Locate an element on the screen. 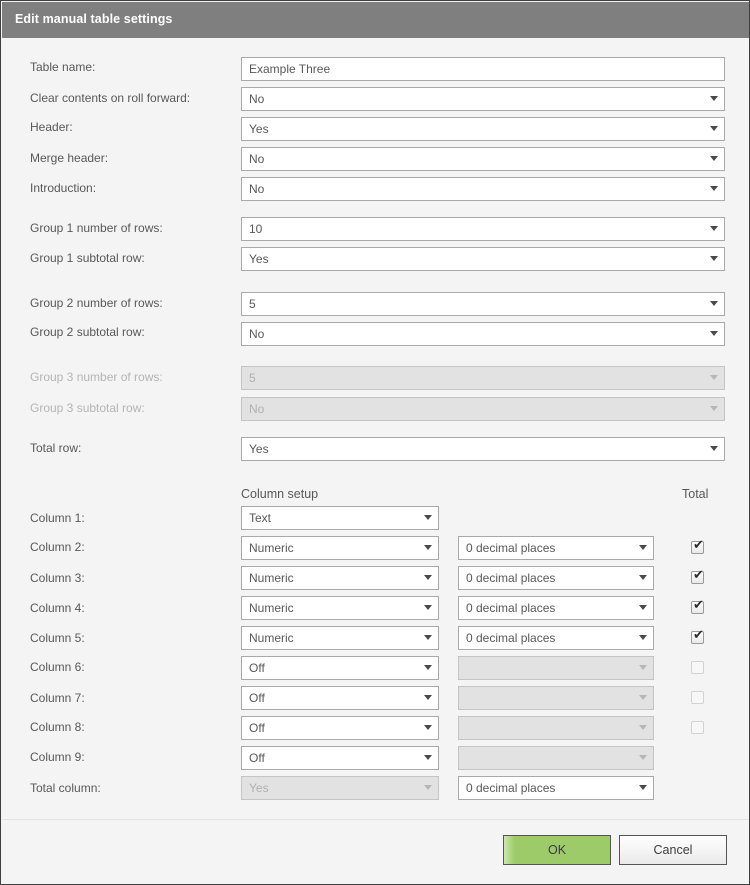  column-label: Column 8: is located at coordinates (57, 727).